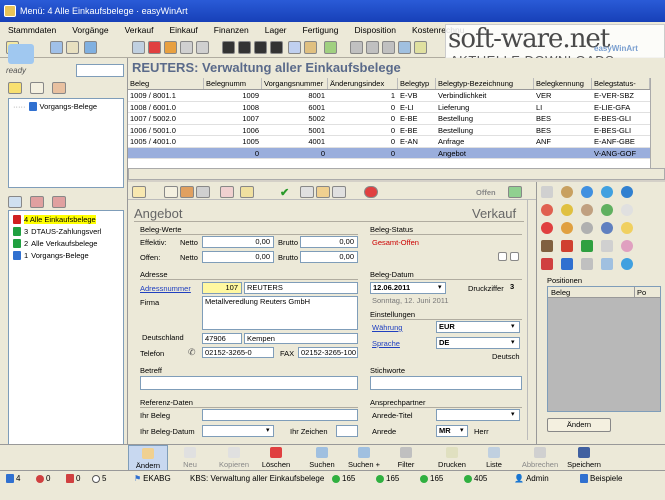 This screenshot has height=500, width=665. I want to click on tools-icon, so click(310, 47).